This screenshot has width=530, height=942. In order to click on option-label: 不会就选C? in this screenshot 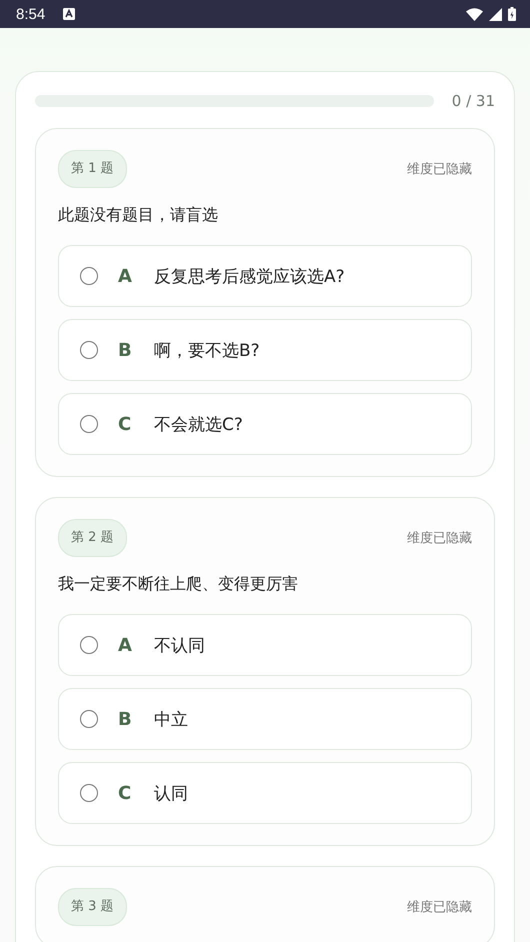, I will do `click(198, 425)`.